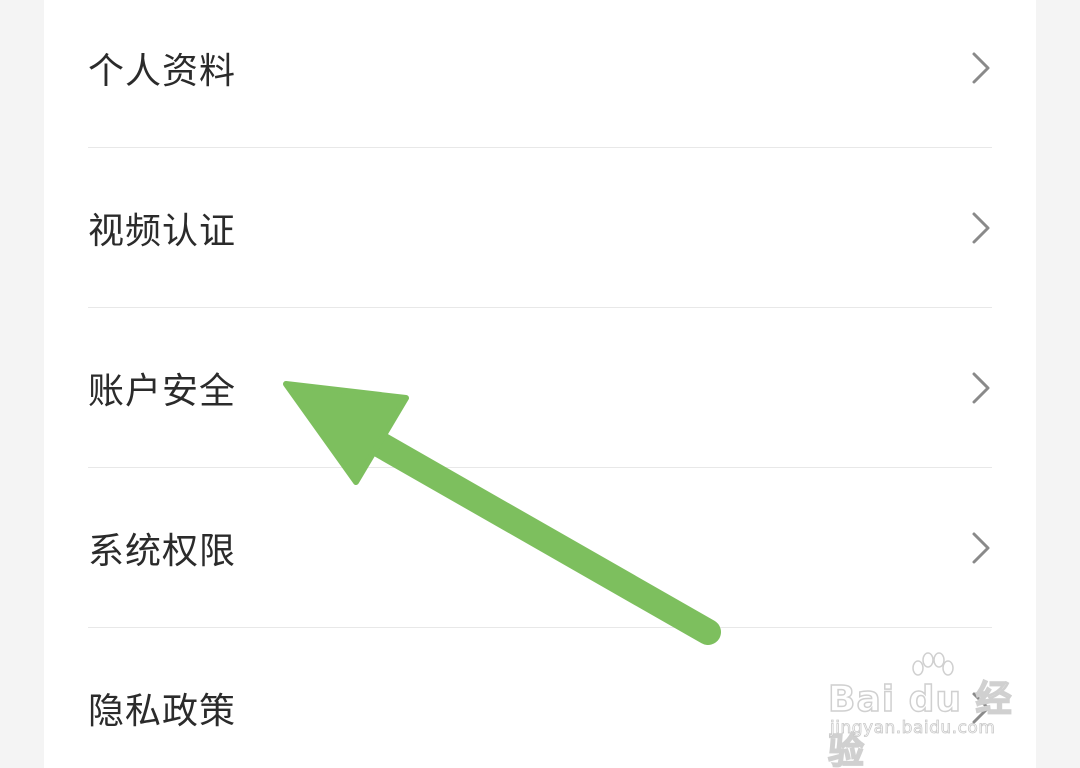 The height and width of the screenshot is (768, 1080). Describe the element at coordinates (162, 231) in the screenshot. I see `menu-item-label: 视频认证` at that location.